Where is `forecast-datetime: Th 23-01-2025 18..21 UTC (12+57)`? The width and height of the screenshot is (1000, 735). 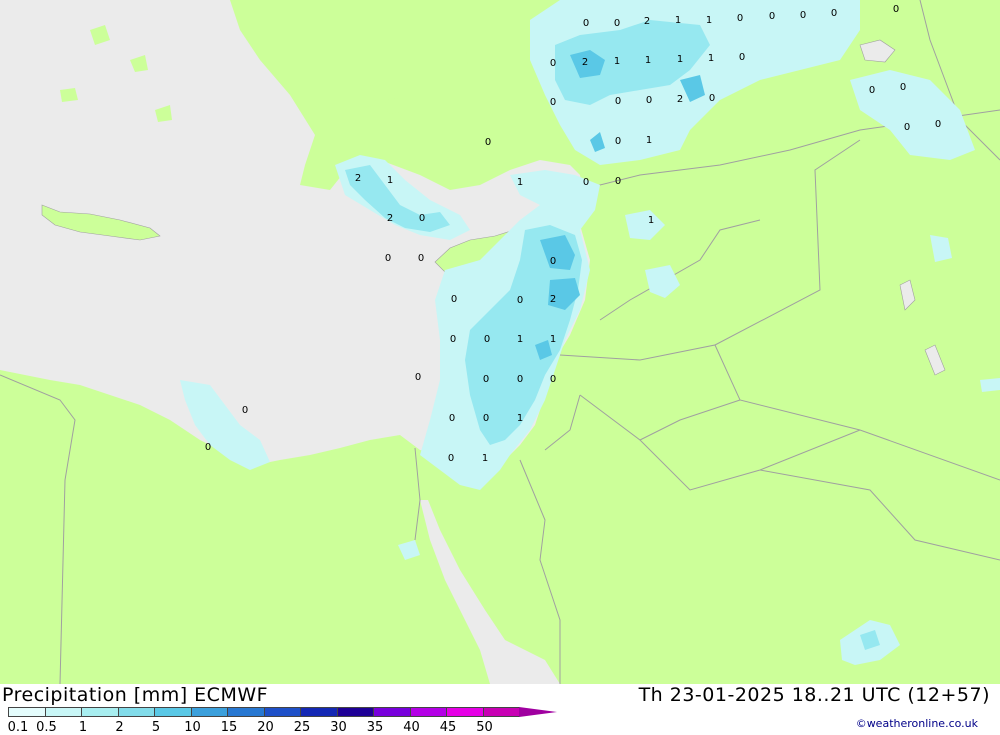
forecast-datetime: Th 23-01-2025 18..21 UTC (12+57) is located at coordinates (814, 695).